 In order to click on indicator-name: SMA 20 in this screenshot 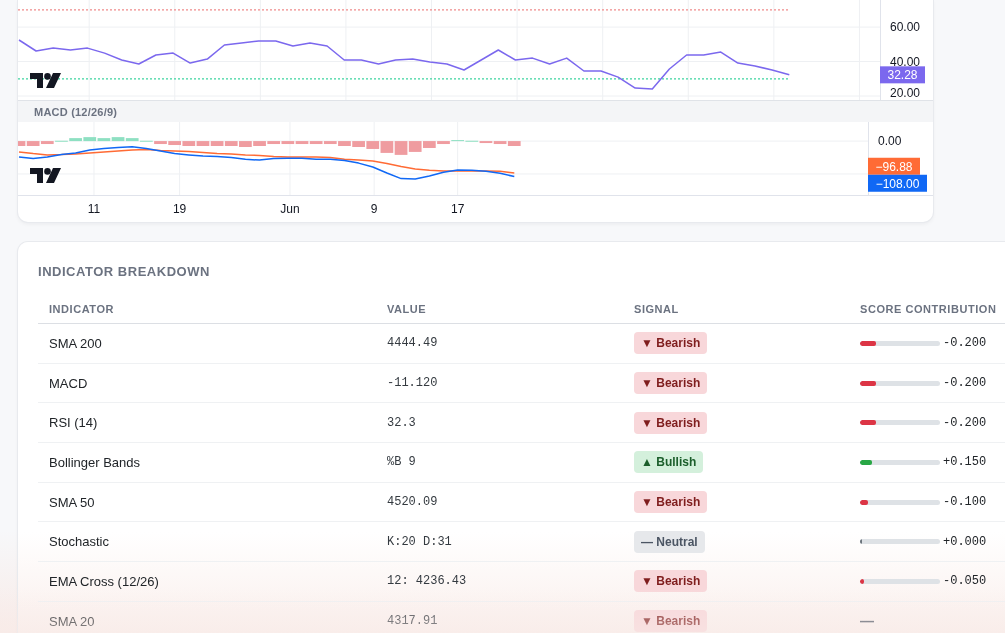, I will do `click(72, 621)`.